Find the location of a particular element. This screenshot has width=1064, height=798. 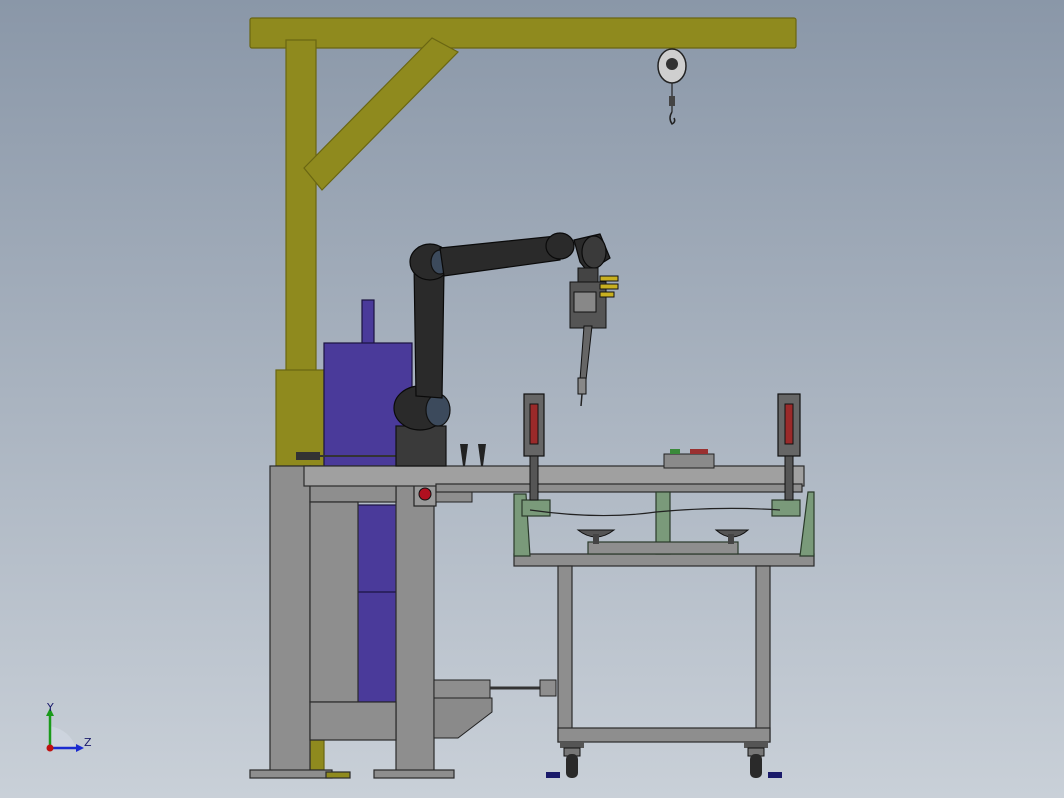

stand-crane-foot is located at coordinates (338, 775).